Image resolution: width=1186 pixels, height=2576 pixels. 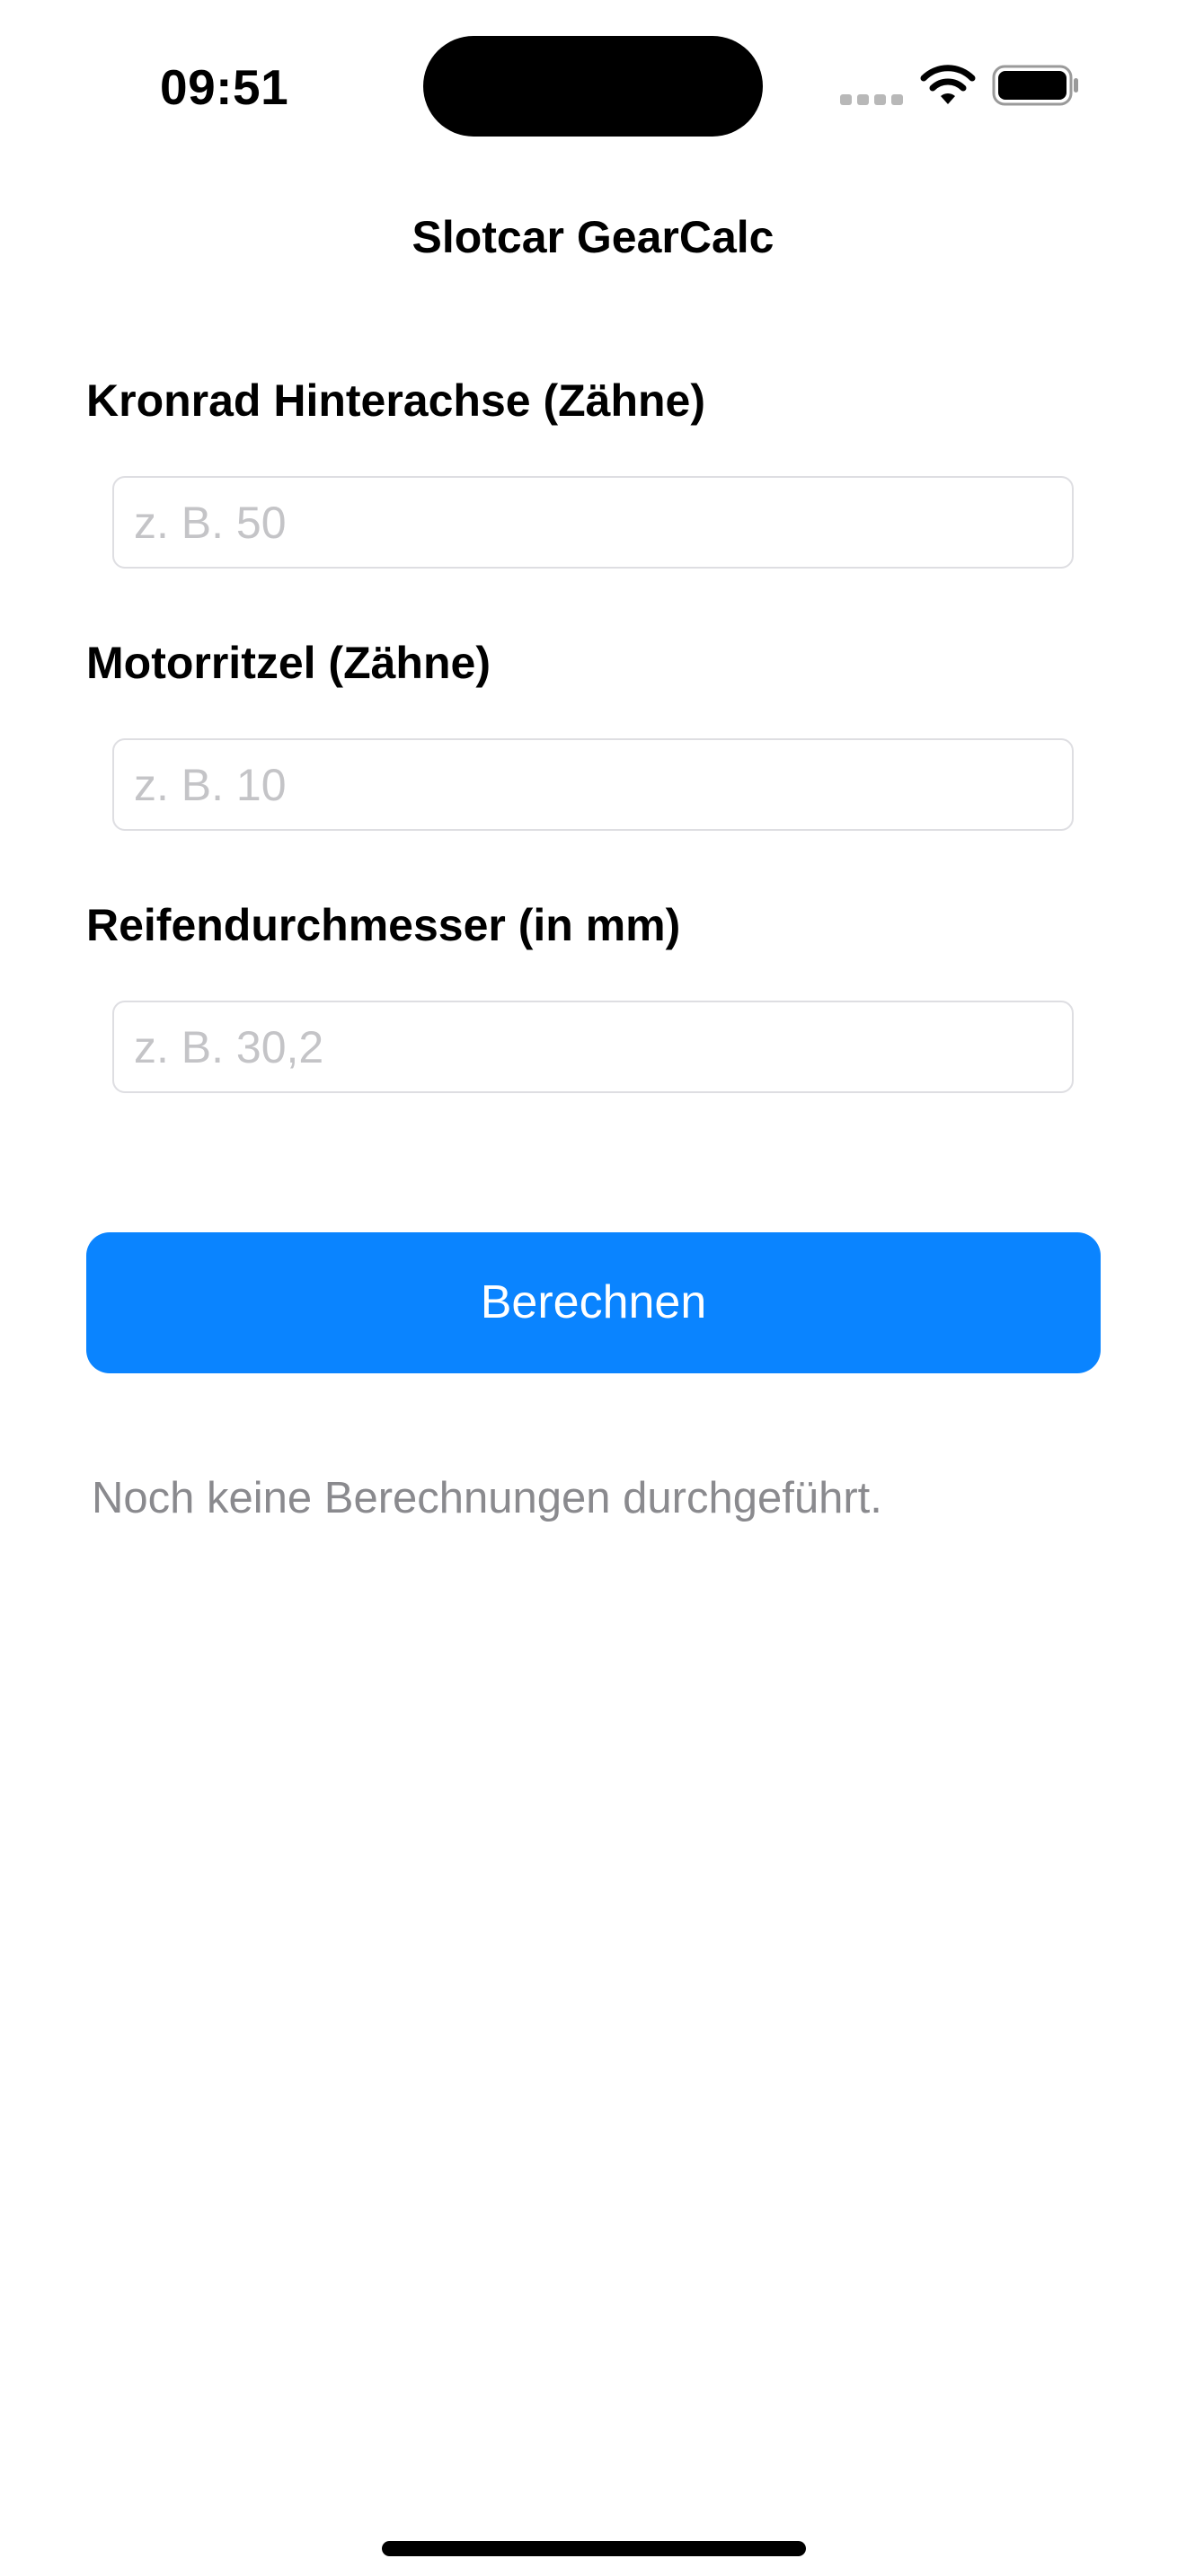 I want to click on calculate-button: Berechnen, so click(x=593, y=1302).